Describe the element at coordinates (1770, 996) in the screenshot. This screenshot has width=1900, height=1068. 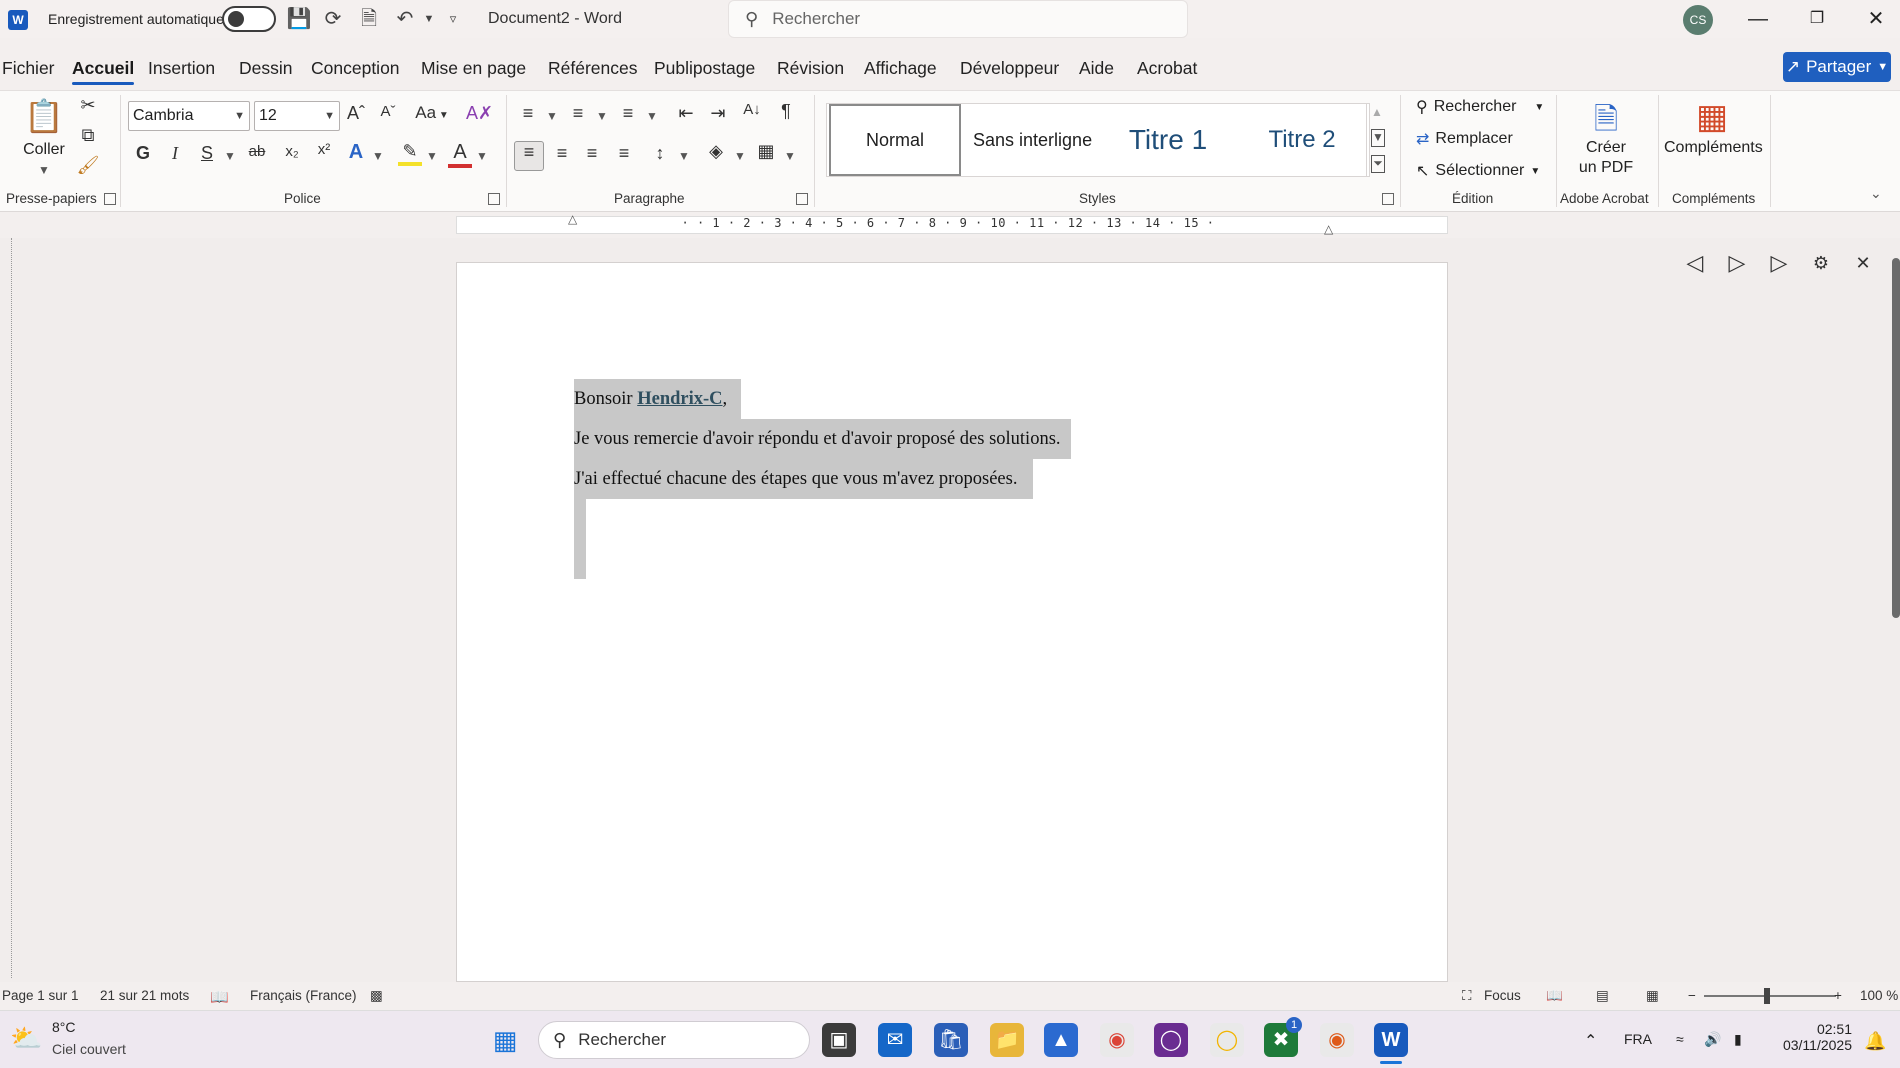
I see `zoom-slider` at that location.